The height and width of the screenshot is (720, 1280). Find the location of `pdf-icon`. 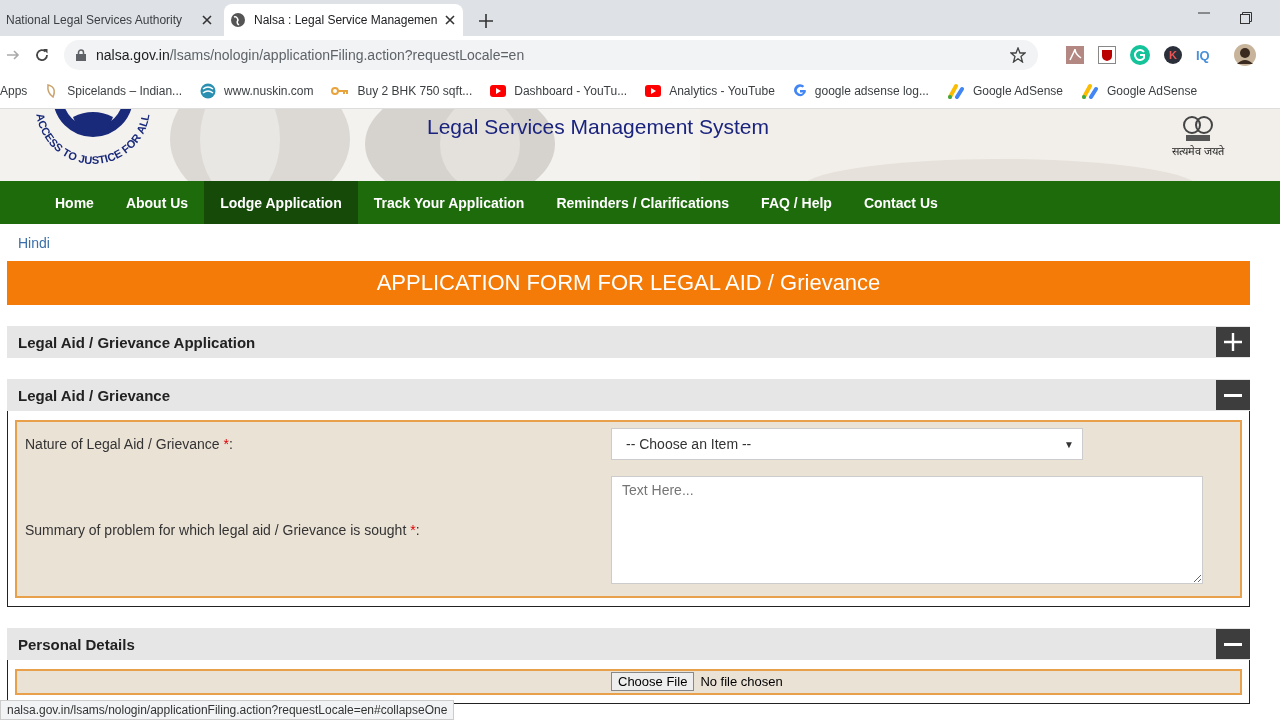

pdf-icon is located at coordinates (1075, 55).